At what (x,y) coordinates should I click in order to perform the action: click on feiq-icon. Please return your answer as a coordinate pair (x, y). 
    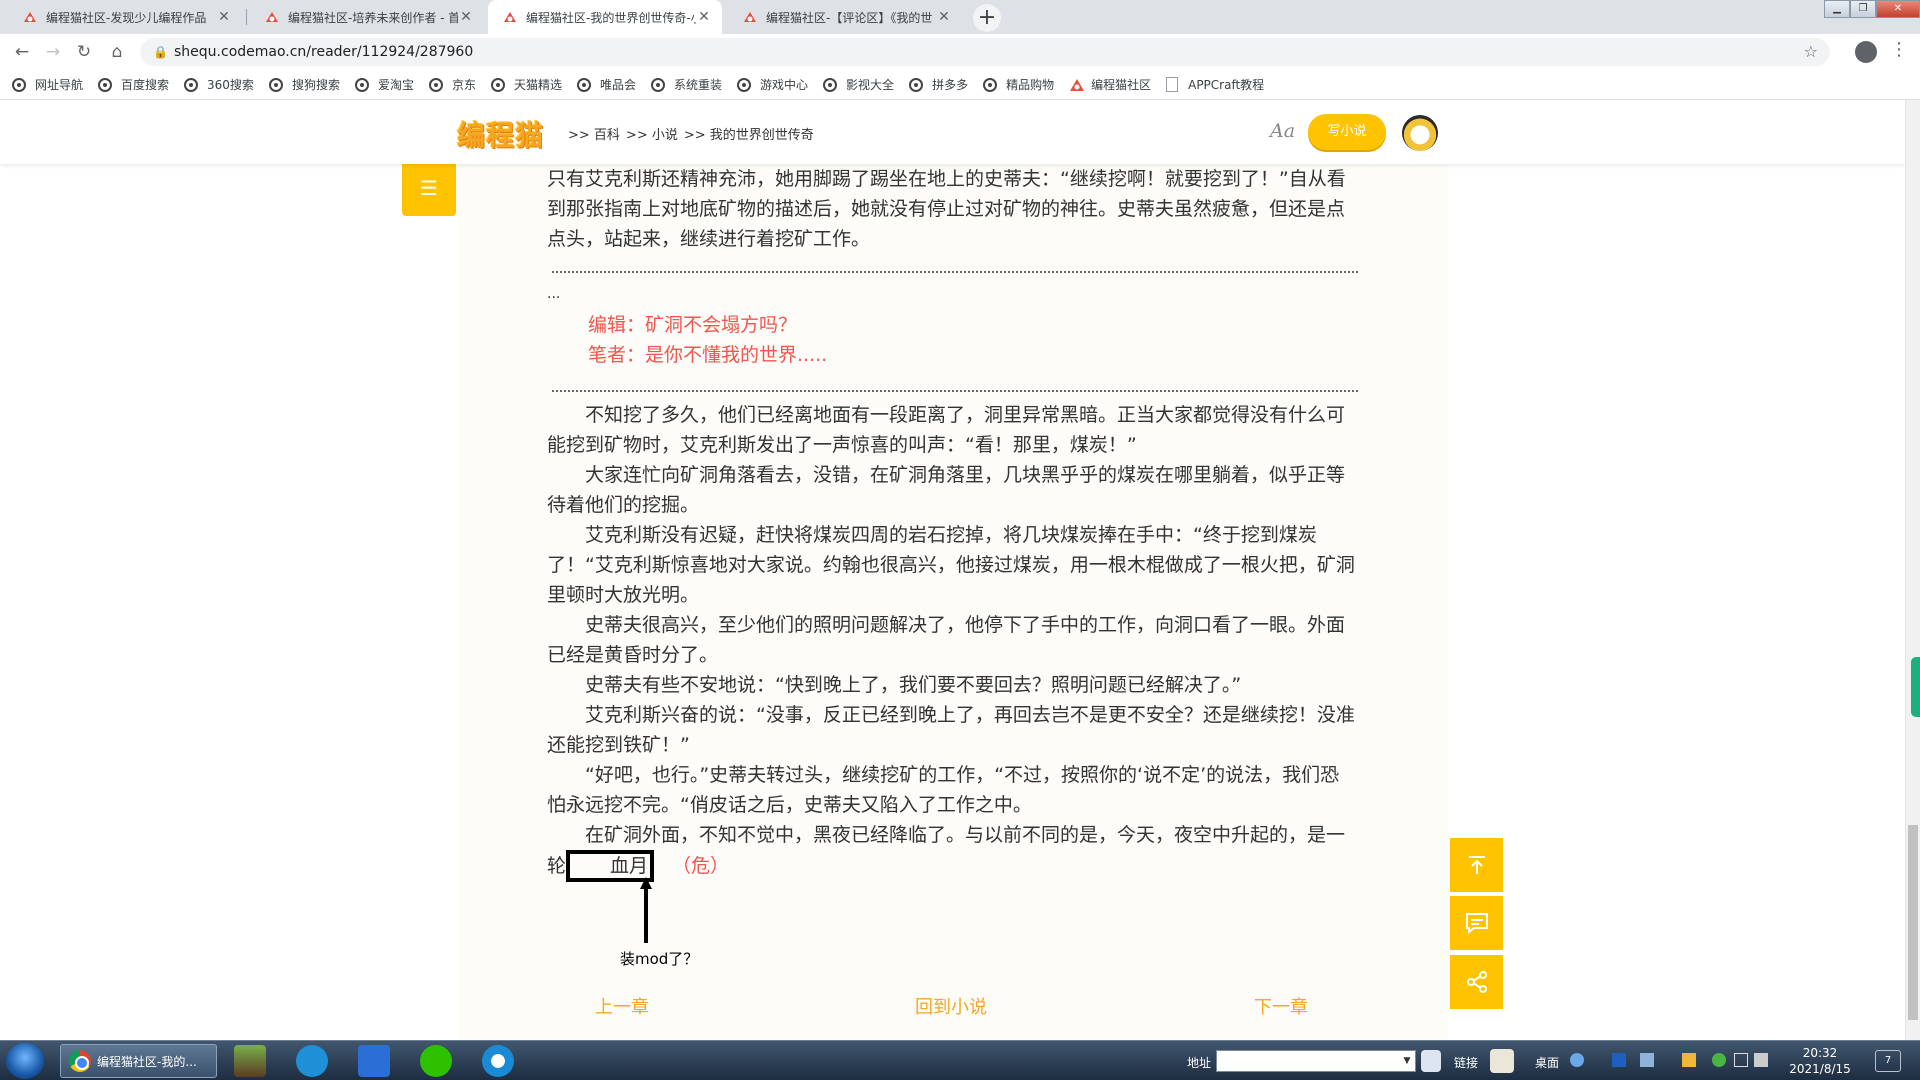
    Looking at the image, I should click on (312, 1061).